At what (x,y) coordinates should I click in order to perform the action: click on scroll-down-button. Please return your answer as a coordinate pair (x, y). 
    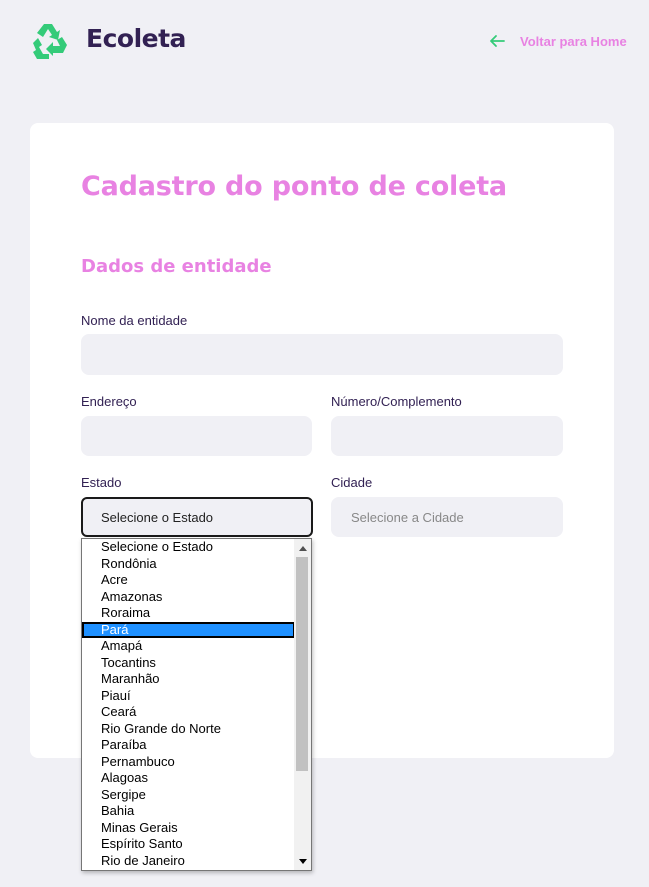
    Looking at the image, I should click on (302, 861).